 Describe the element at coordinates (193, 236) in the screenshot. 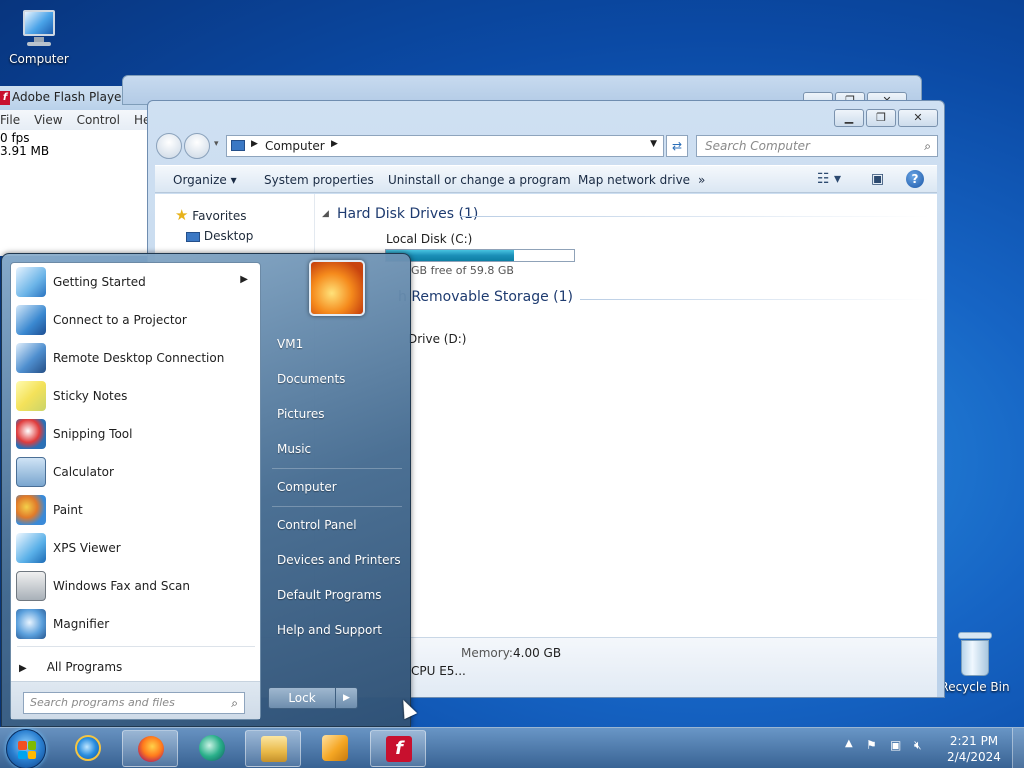

I see `desktop-icon` at that location.